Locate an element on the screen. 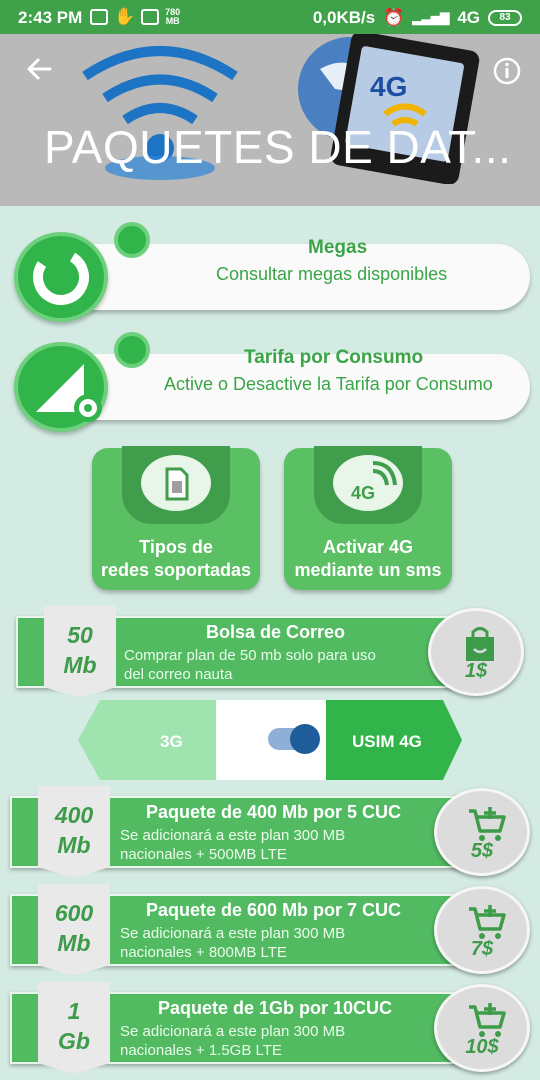 This screenshot has width=540, height=1080. mail-plan-desc-line1: Comprar plan de 50 mb solo para uso is located at coordinates (250, 655).